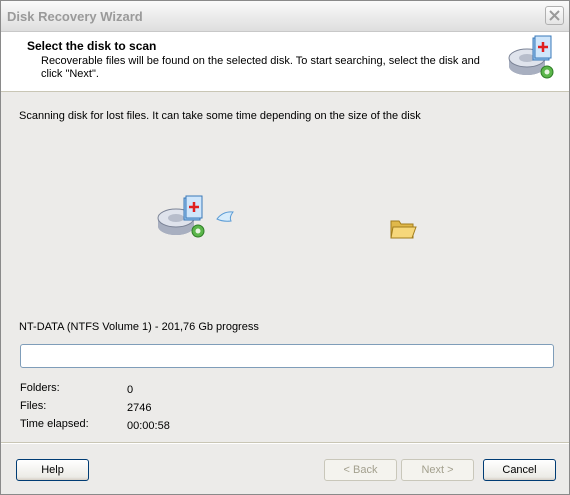 The width and height of the screenshot is (570, 495). What do you see at coordinates (519, 470) in the screenshot?
I see `cancel-button: Cancel` at bounding box center [519, 470].